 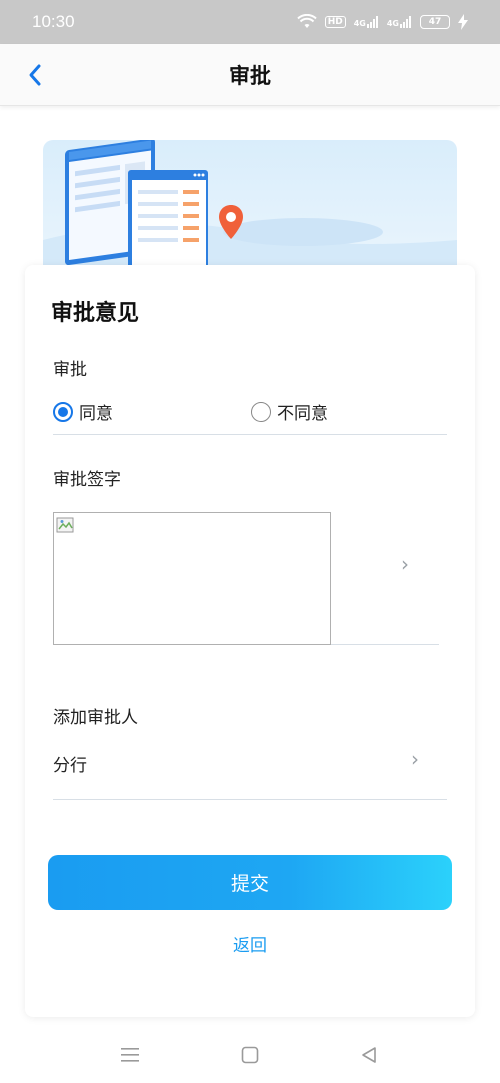 I want to click on wifi-icon, so click(x=307, y=21).